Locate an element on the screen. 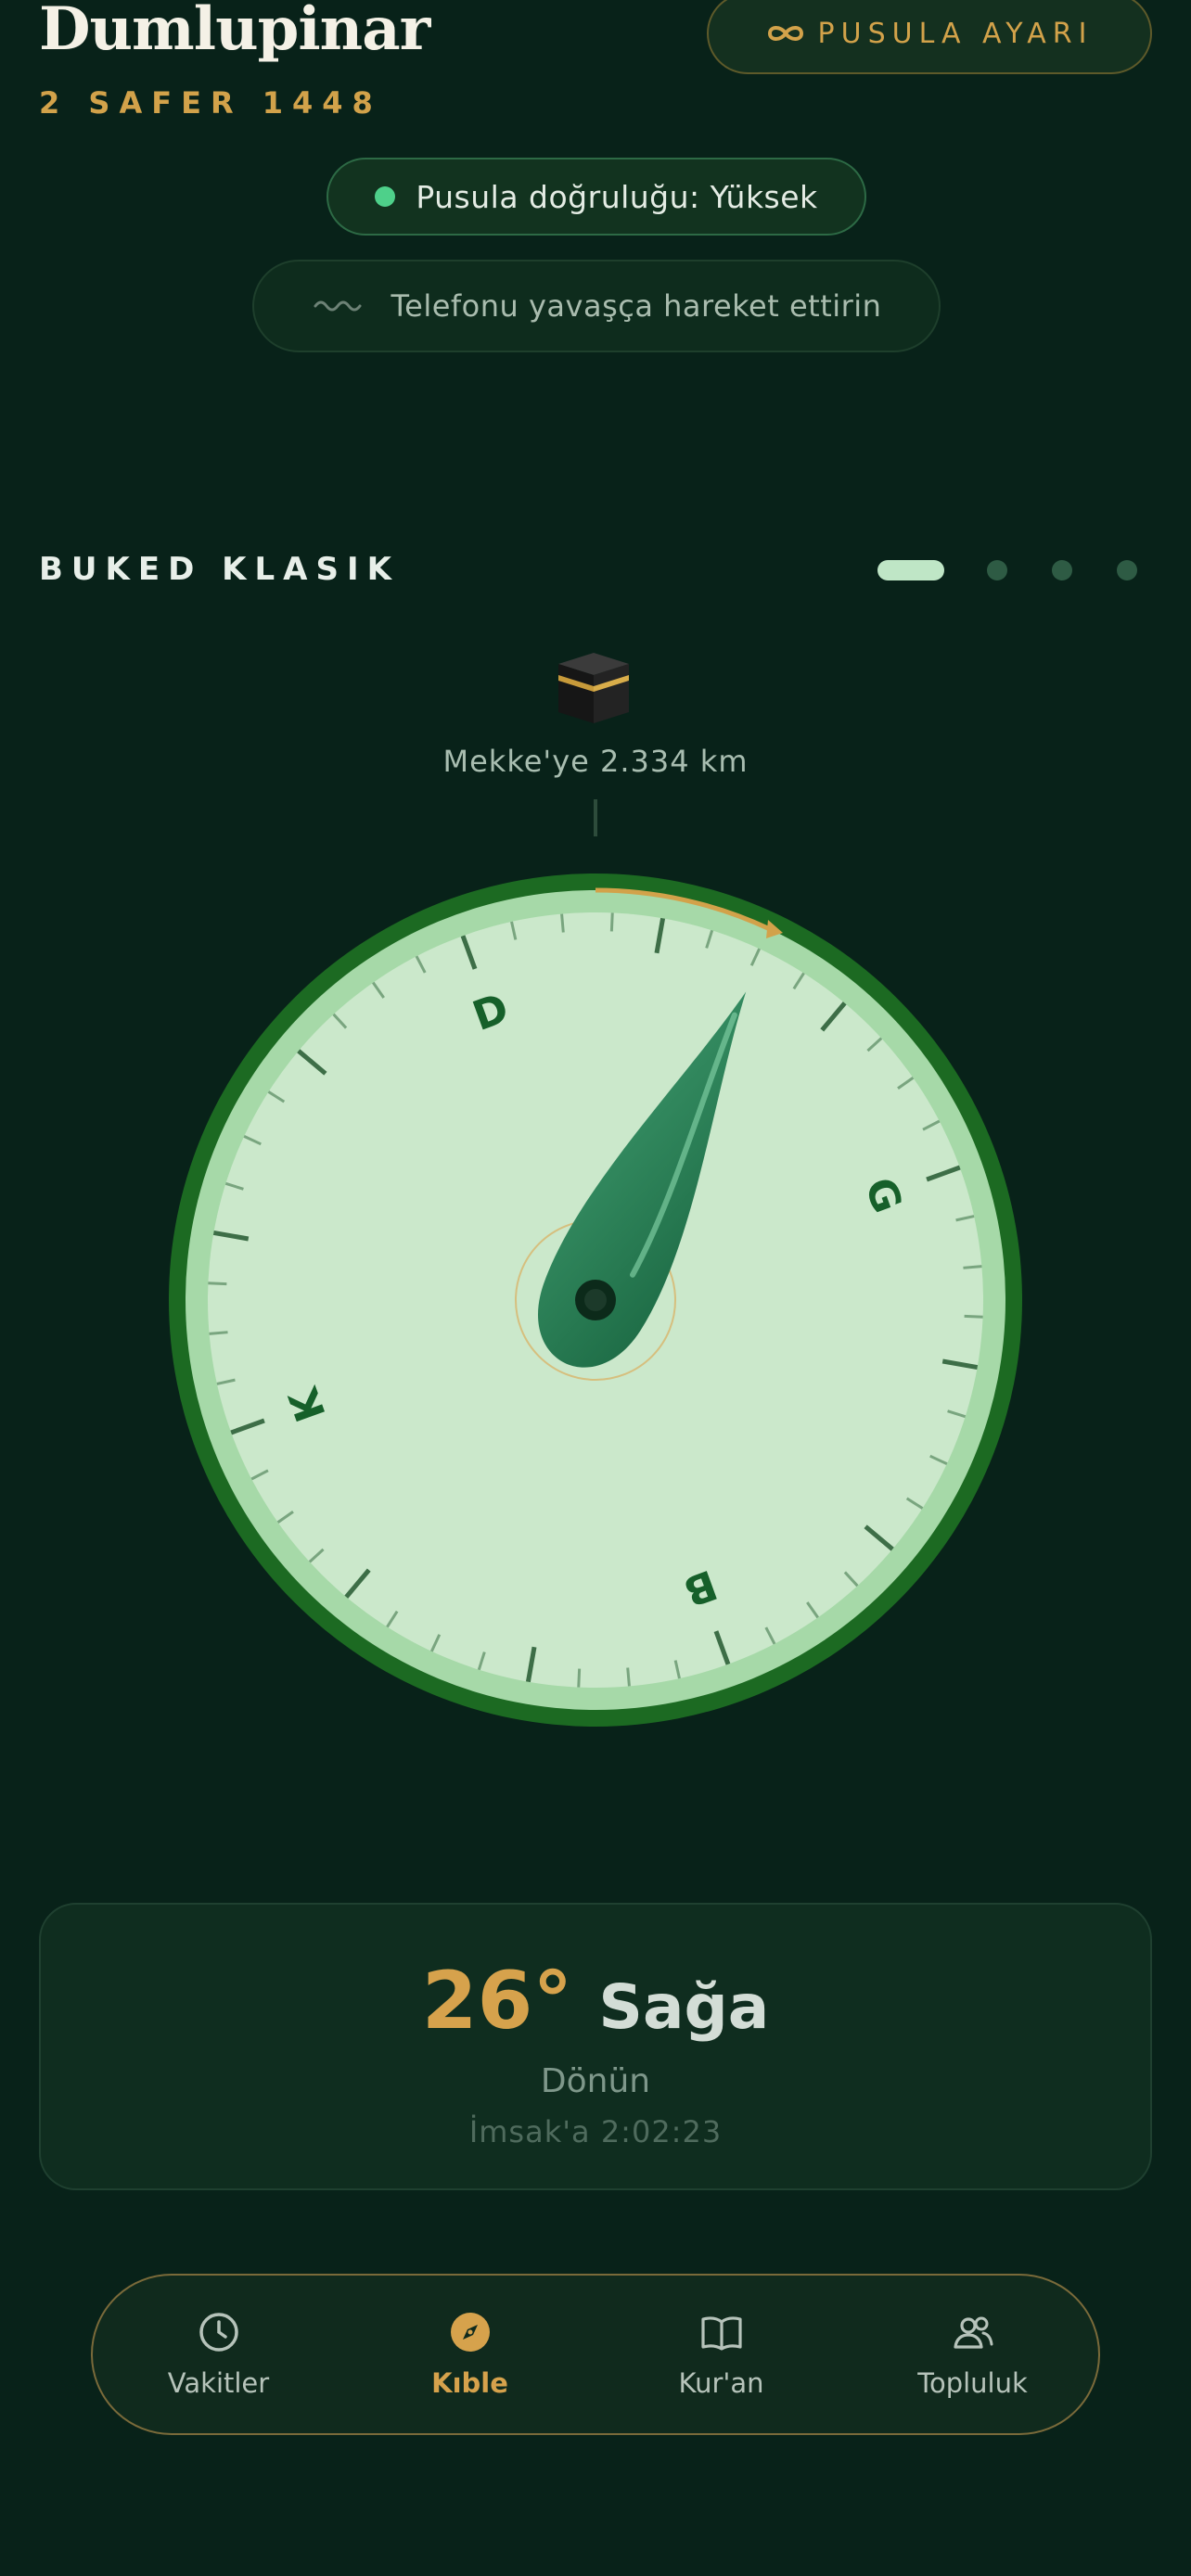 The width and height of the screenshot is (1191, 2576). calibration-label: PUSULA AYARI is located at coordinates (955, 33).